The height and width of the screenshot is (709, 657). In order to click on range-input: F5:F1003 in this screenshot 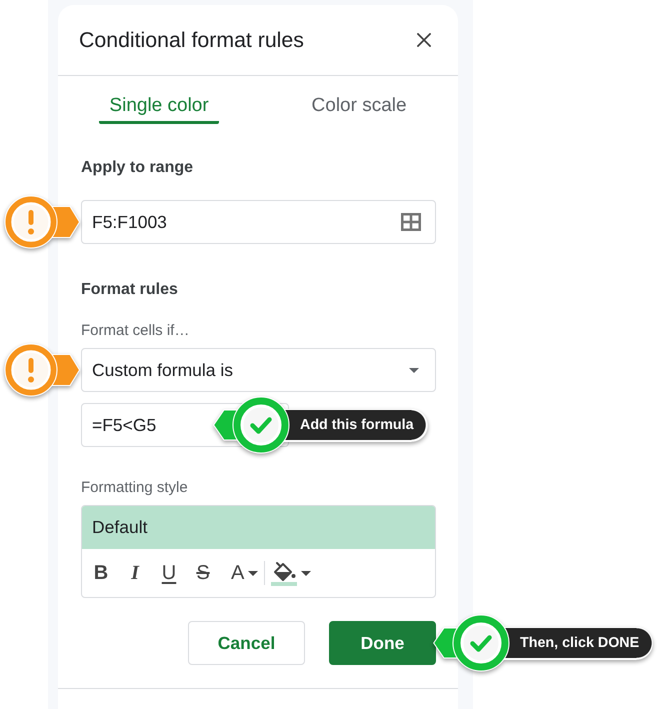, I will do `click(258, 222)`.